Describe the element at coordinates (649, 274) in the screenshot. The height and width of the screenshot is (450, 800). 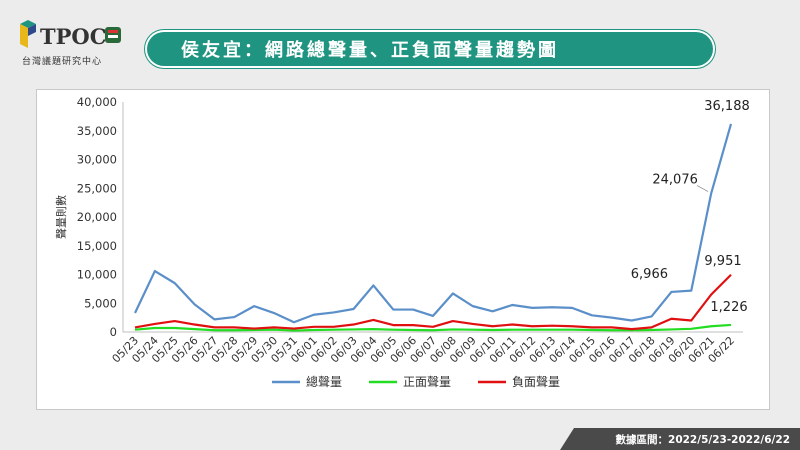
I see `data-label: 6,966` at that location.